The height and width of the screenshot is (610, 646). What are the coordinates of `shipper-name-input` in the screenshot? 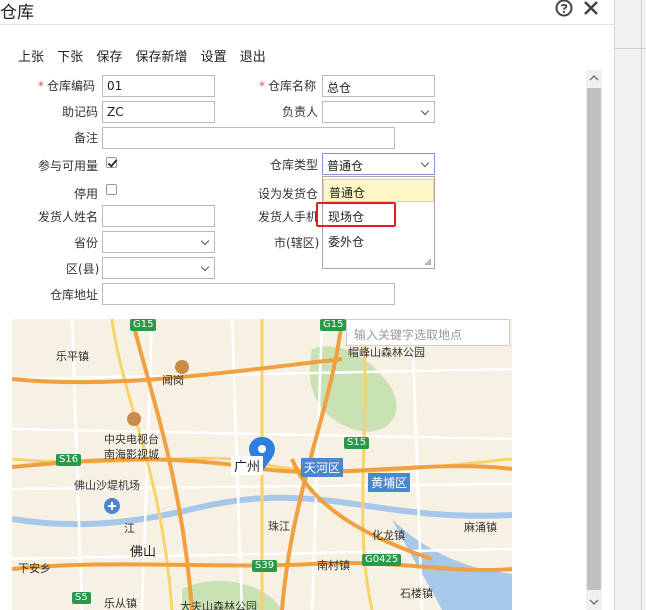 It's located at (158, 216).